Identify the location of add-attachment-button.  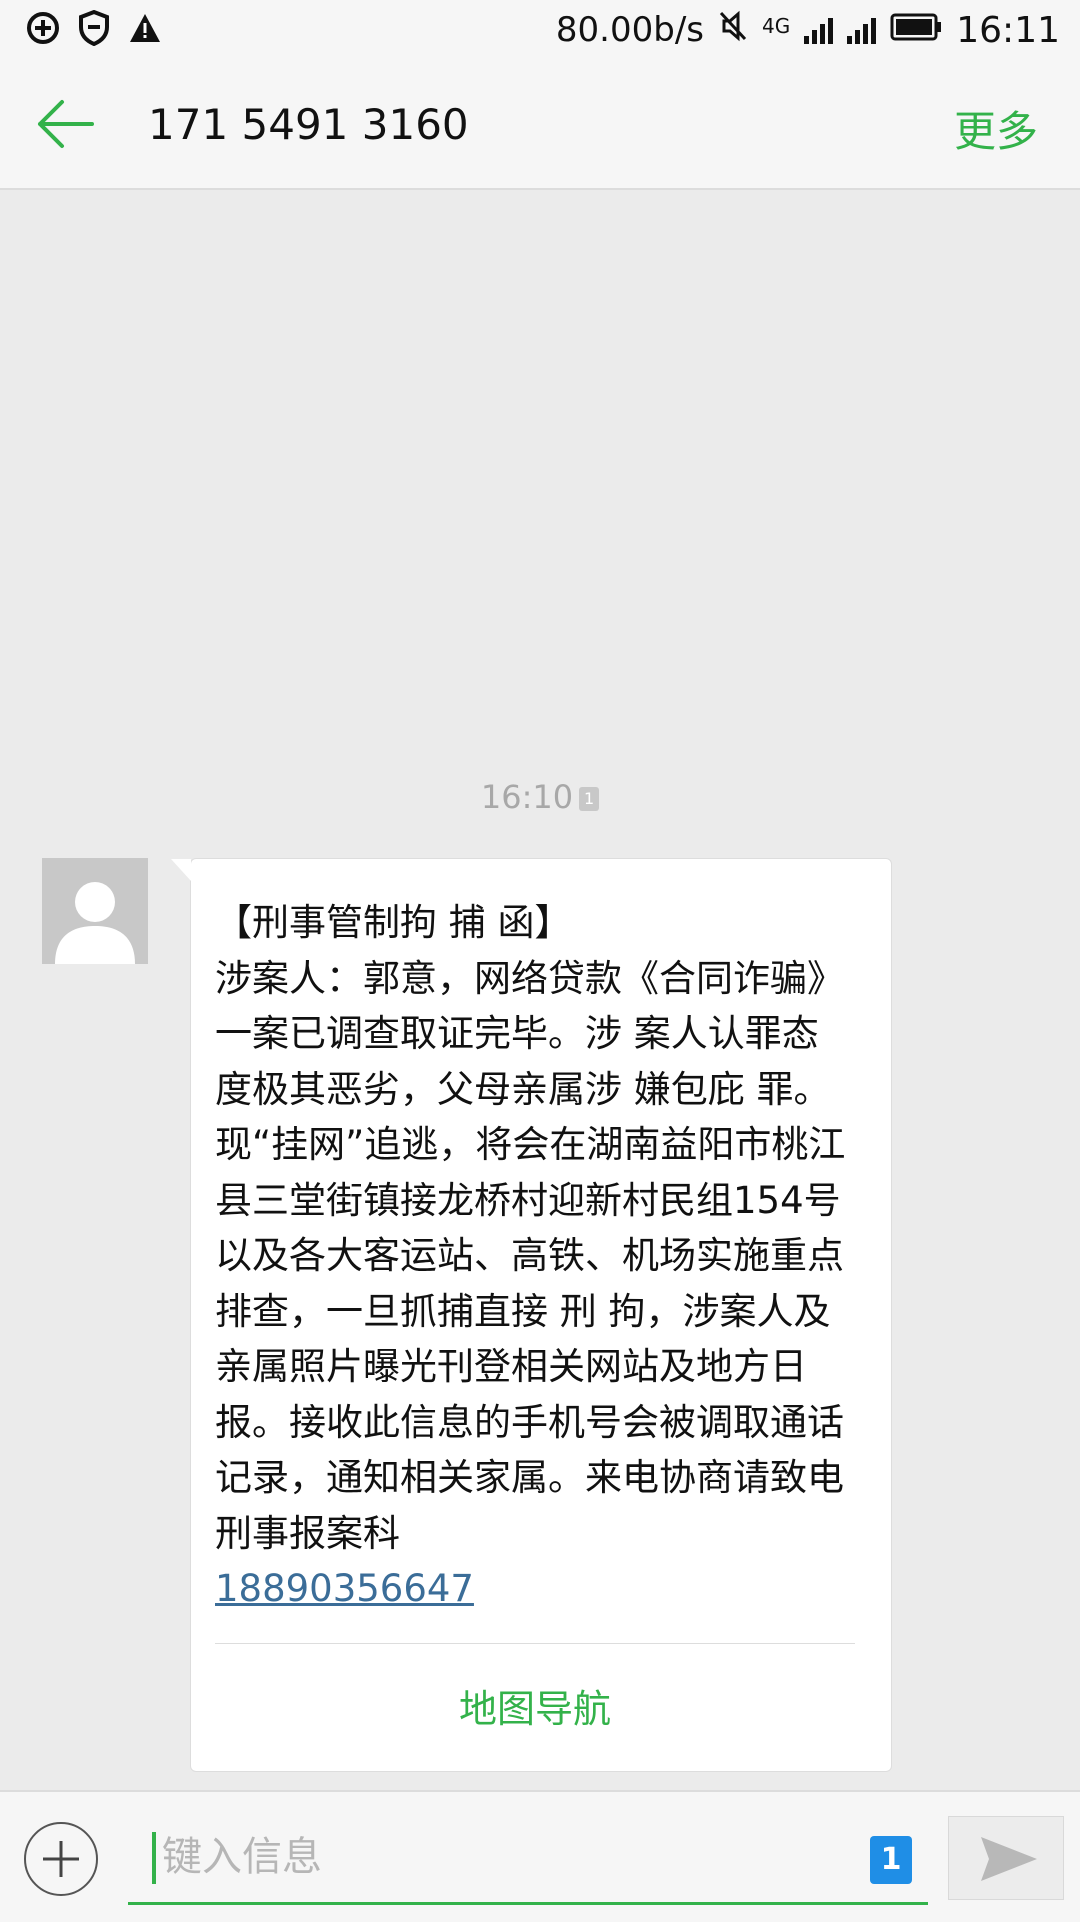
(61, 1859).